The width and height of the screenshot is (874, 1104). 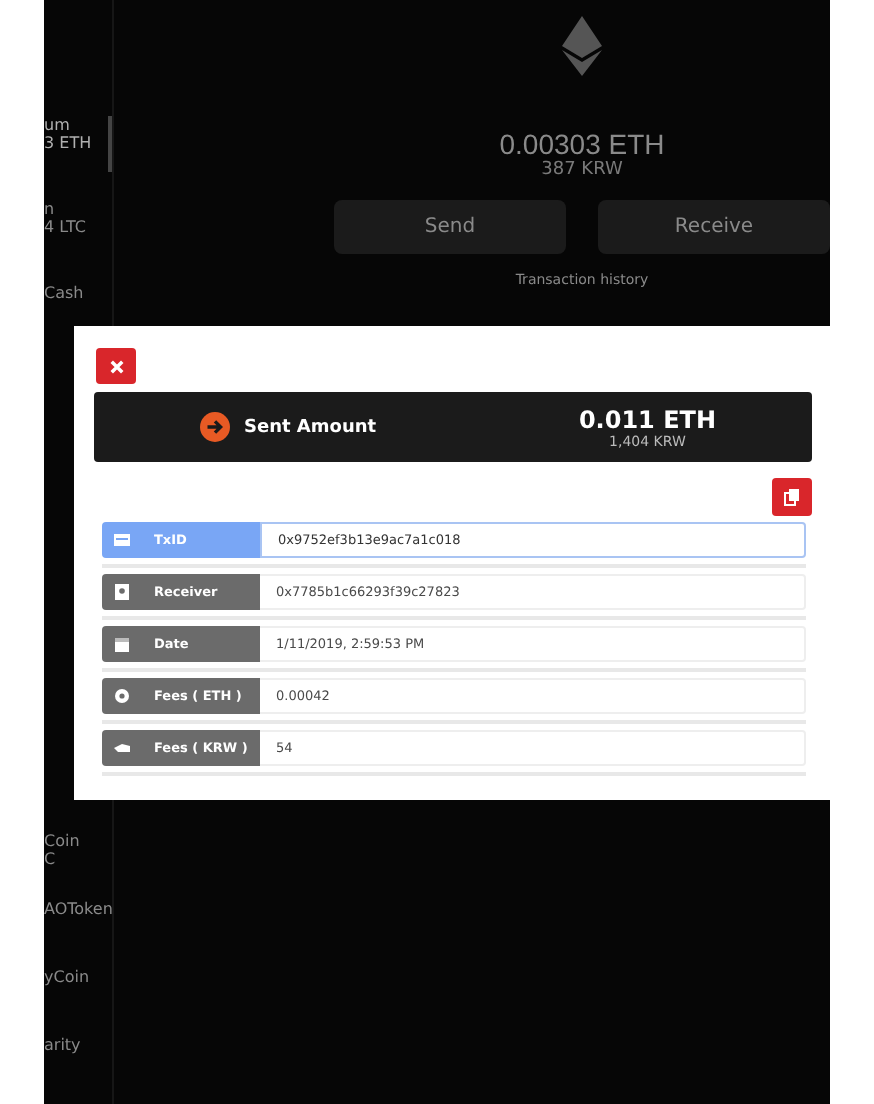 I want to click on gear-icon, so click(x=122, y=696).